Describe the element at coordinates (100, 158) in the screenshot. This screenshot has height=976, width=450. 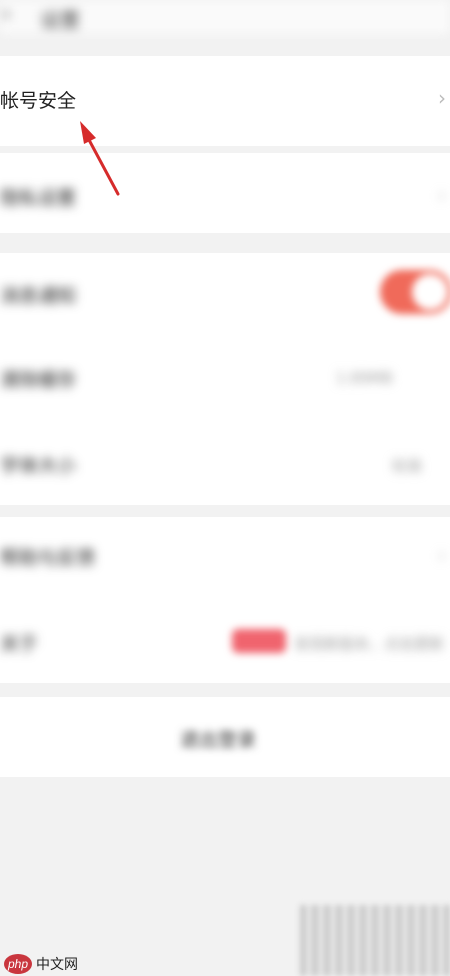
I see `annotation-arrow-icon` at that location.